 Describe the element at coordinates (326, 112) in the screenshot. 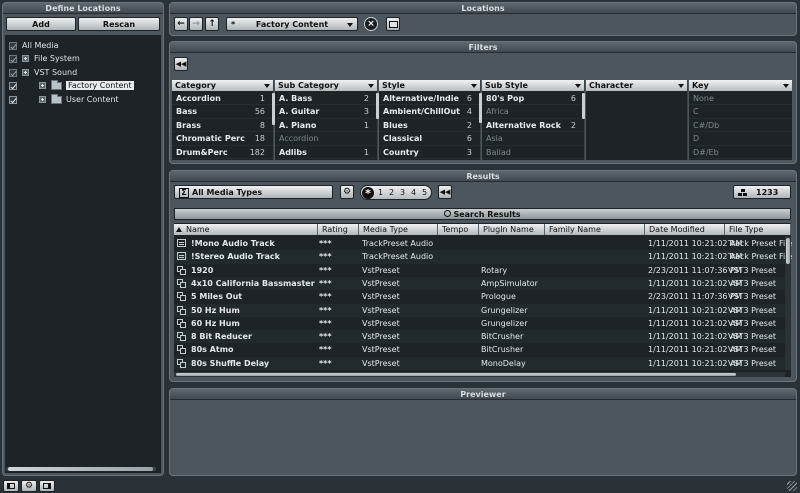

I see `filter-row: A. Guitar 3` at that location.